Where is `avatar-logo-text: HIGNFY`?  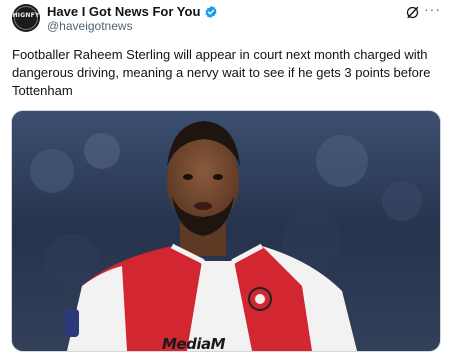
avatar-logo-text: HIGNFY is located at coordinates (26, 15).